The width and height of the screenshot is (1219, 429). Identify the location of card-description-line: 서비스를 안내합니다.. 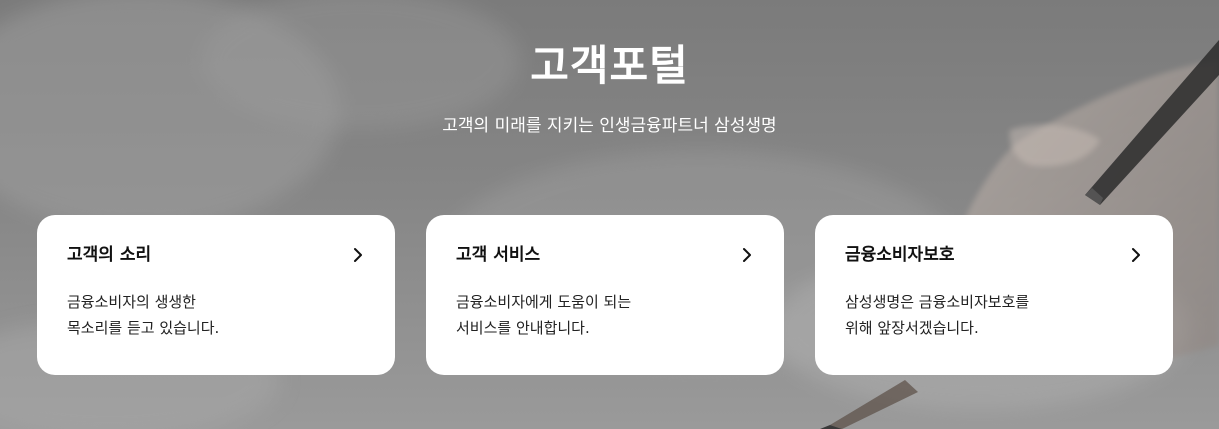
(523, 328).